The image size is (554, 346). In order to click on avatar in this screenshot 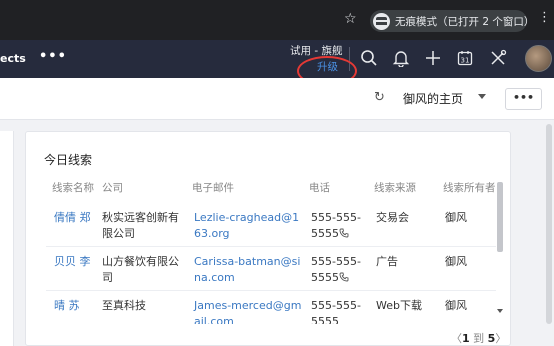, I will do `click(538, 58)`.